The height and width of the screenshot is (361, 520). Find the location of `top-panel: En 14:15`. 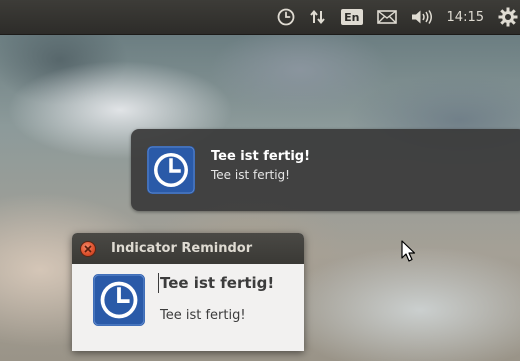

top-panel: En 14:15 is located at coordinates (260, 17).